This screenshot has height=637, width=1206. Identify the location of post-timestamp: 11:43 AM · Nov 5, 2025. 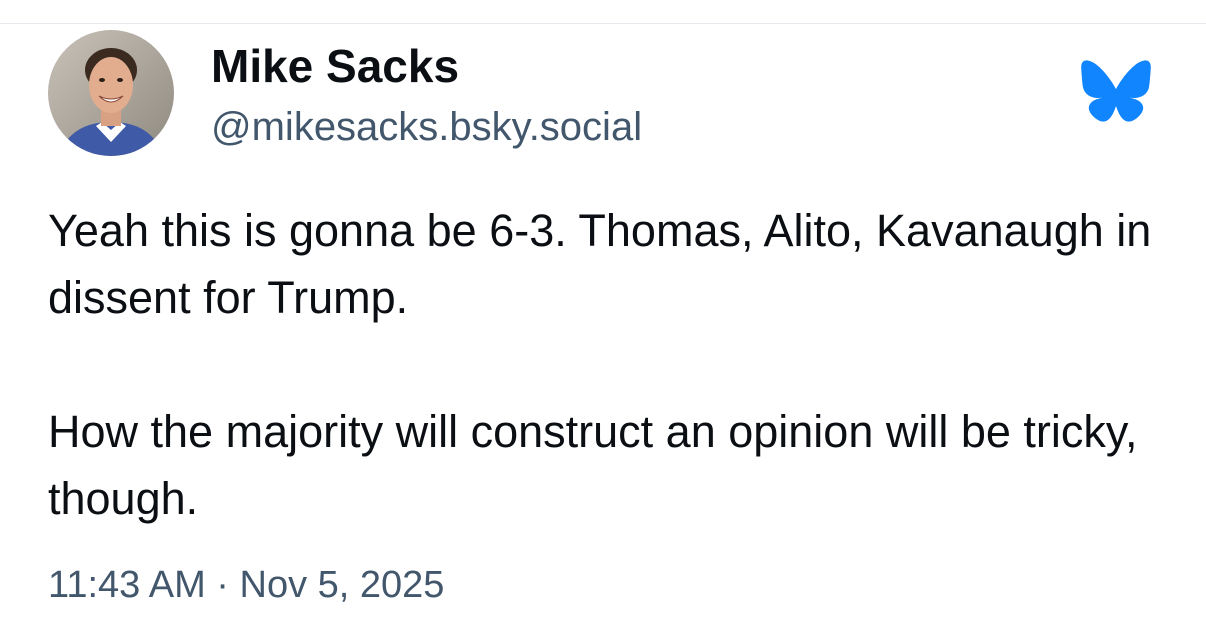
(246, 585).